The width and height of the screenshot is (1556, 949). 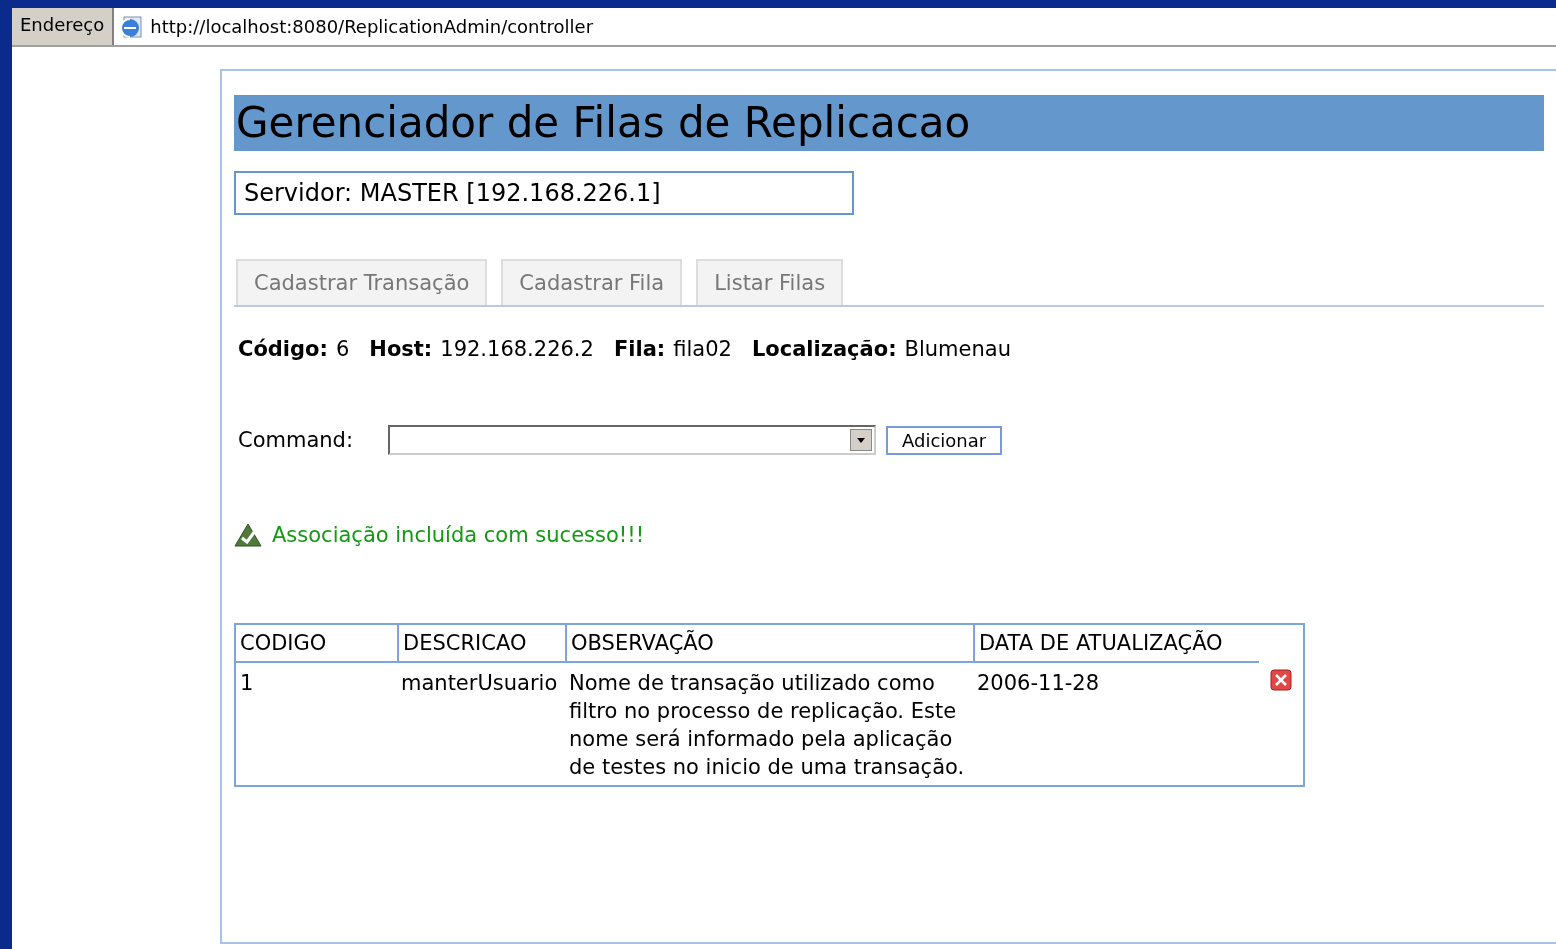 I want to click on command-label: Command:, so click(x=296, y=440).